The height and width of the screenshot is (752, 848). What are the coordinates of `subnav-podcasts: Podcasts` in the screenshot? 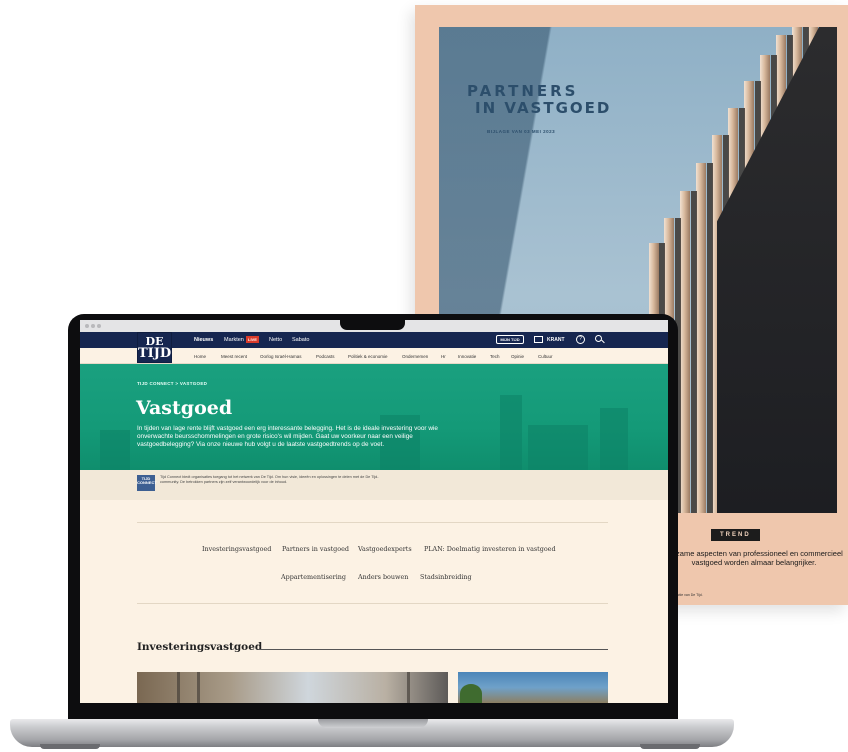 It's located at (325, 356).